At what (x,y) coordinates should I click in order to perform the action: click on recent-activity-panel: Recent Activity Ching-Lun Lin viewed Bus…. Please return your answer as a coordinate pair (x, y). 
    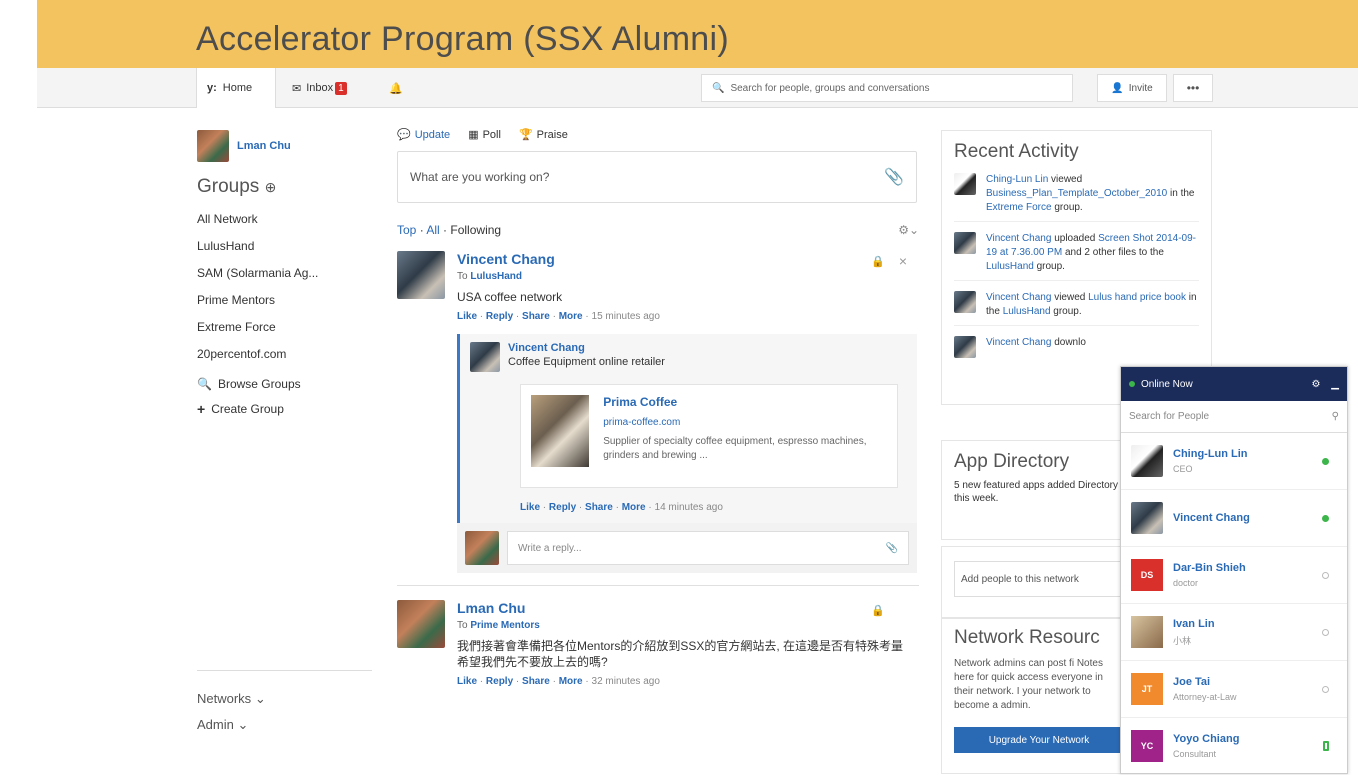
    Looking at the image, I should click on (1076, 267).